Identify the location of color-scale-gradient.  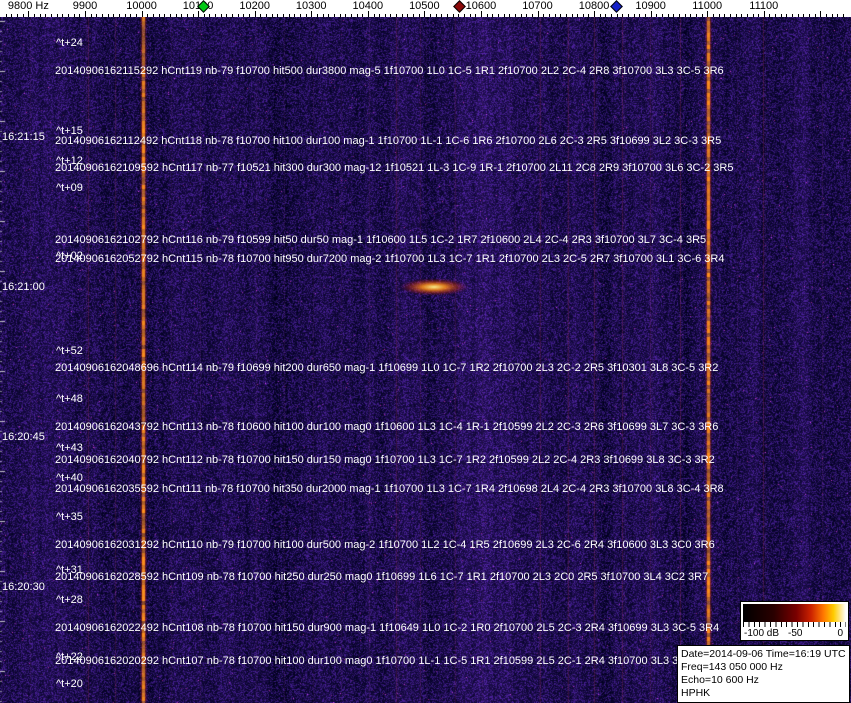
(794, 613).